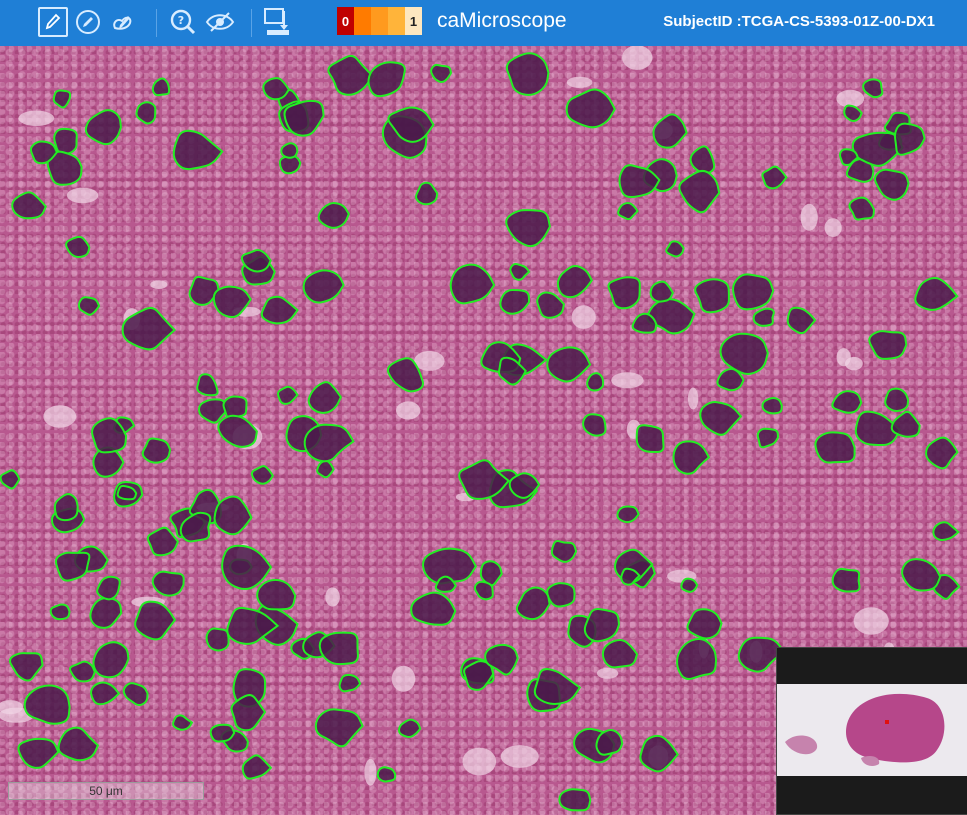 Image resolution: width=967 pixels, height=815 pixels. I want to click on navigator-minimap, so click(871, 731).